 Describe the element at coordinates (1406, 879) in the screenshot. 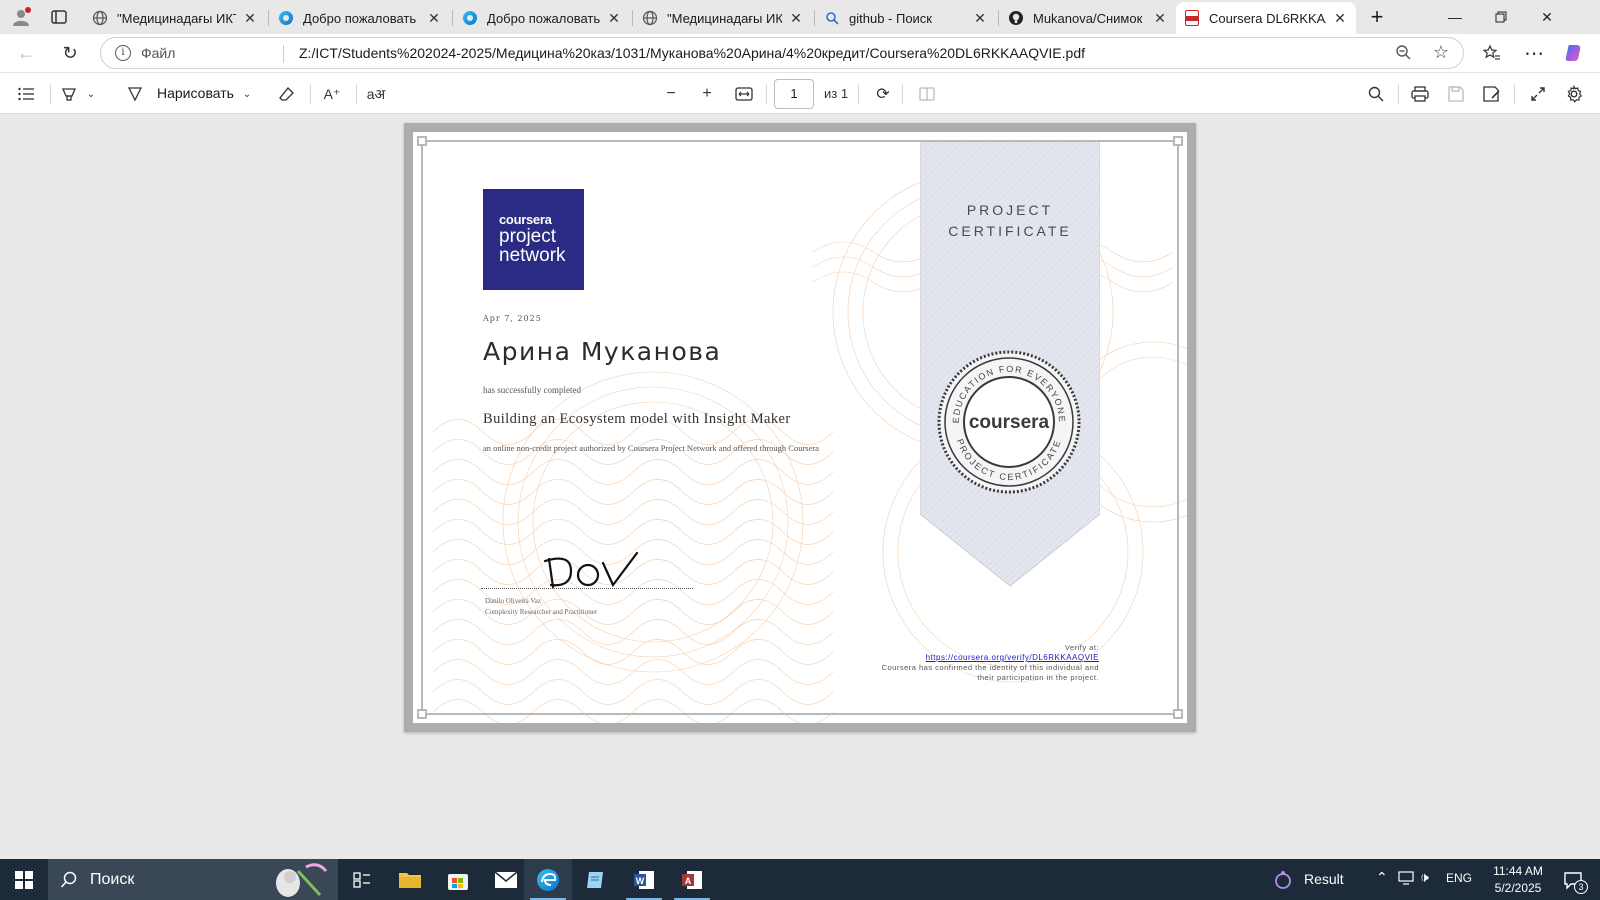

I see `network-icon` at that location.